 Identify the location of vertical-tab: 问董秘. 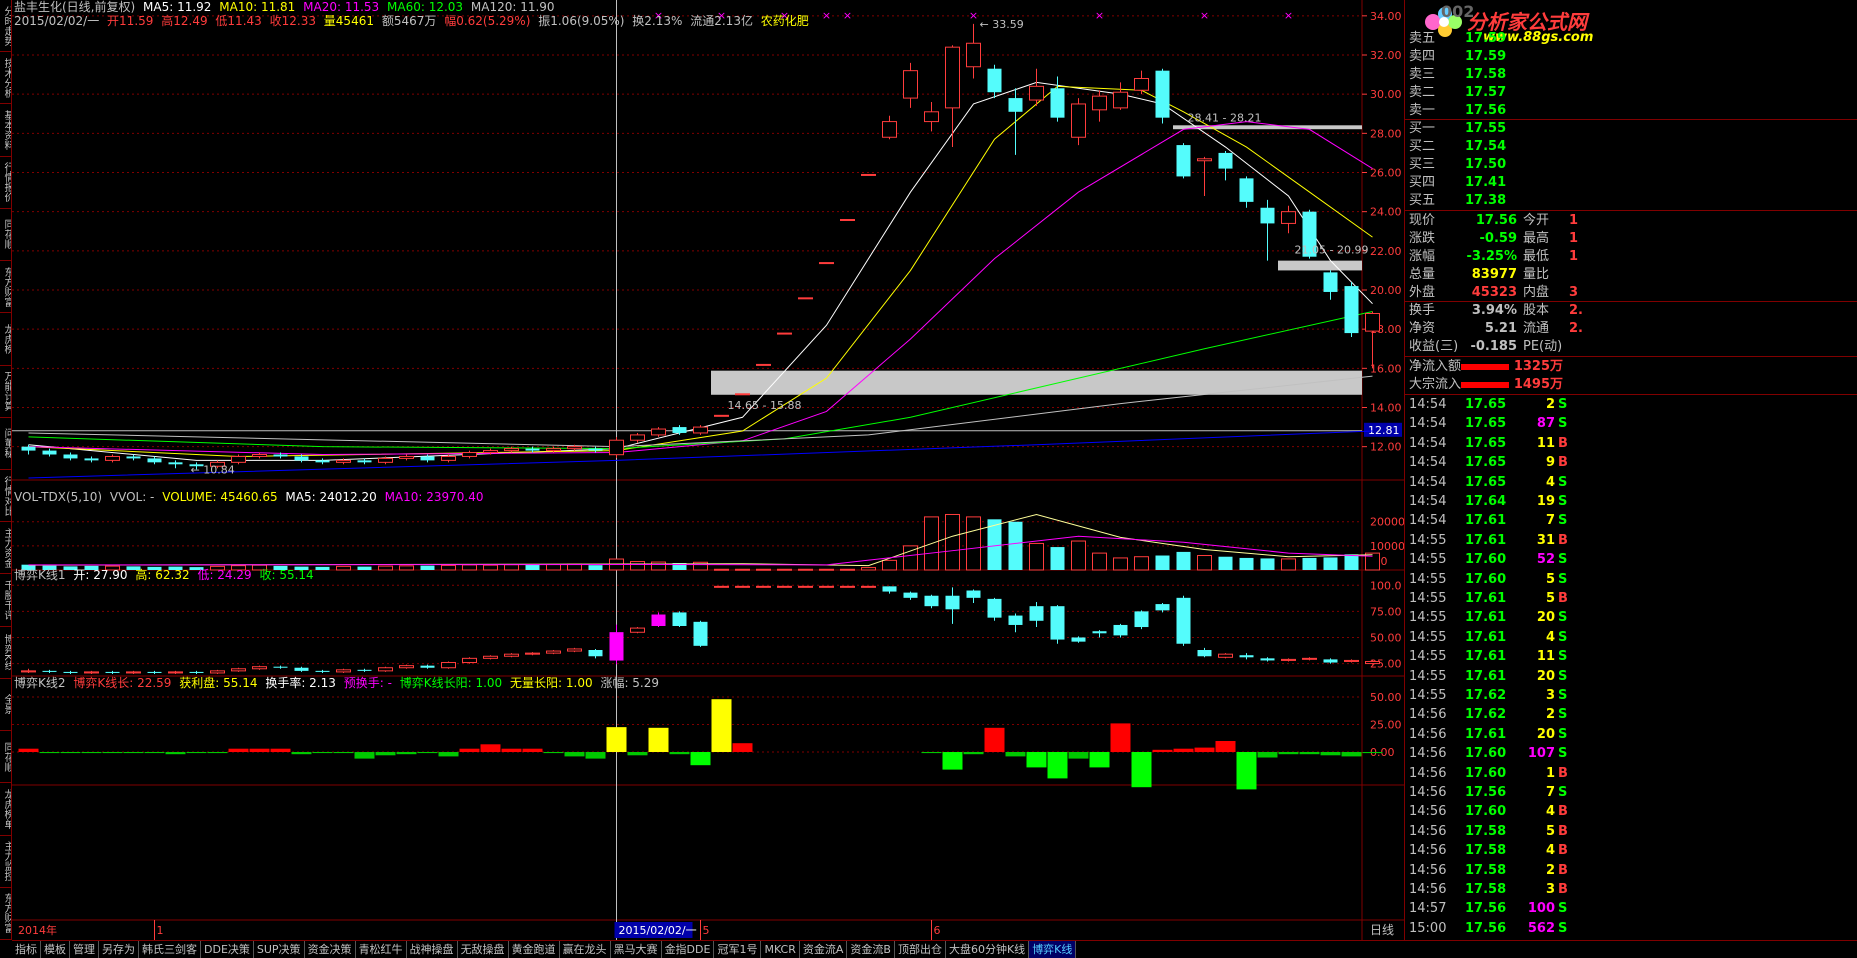
(5, 444).